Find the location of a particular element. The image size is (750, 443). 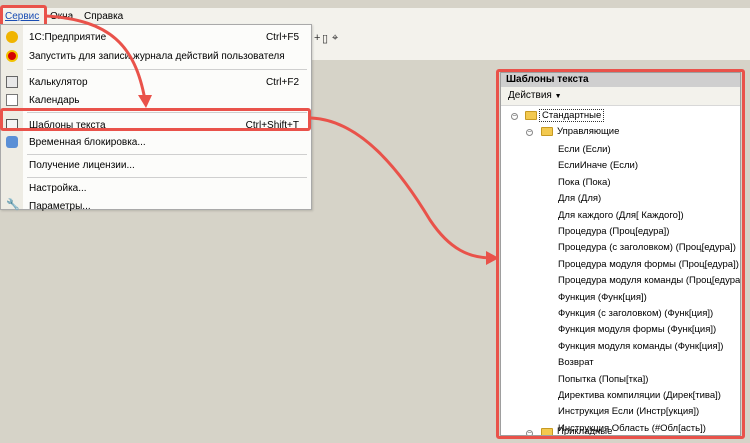

arrow-to-text-templates is located at coordinates (96, 57).